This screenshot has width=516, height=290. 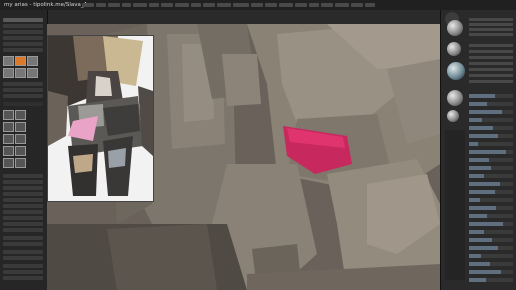 I want to click on subtool-list, so click(x=23, y=104).